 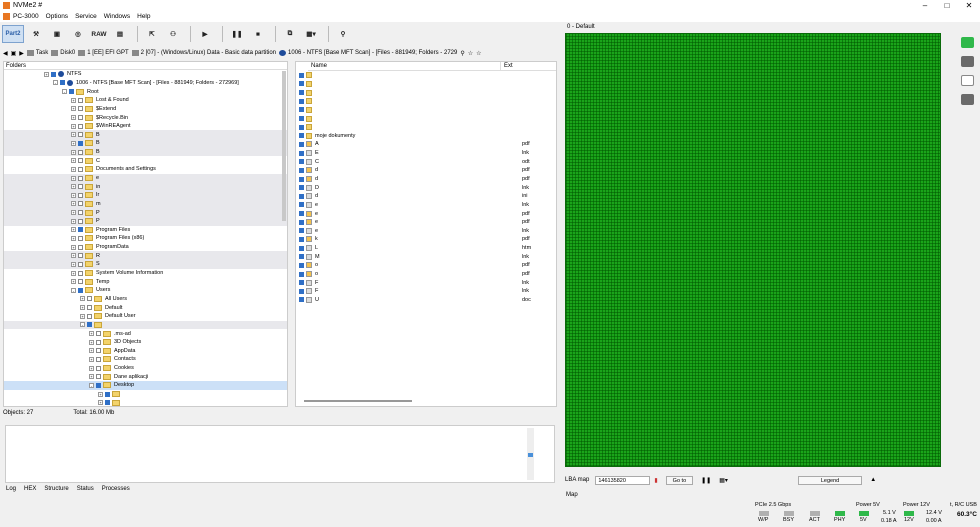 I want to click on tree-row: + Ir, so click(x=145, y=195).